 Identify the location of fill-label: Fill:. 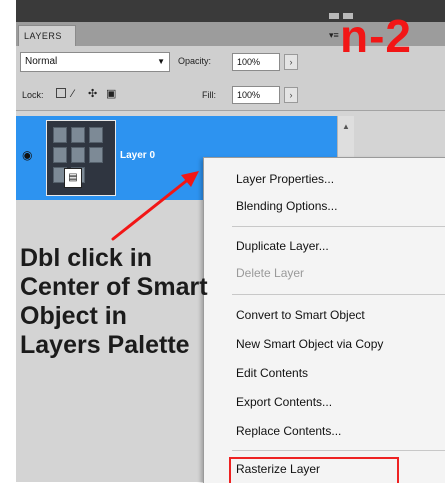
(209, 95).